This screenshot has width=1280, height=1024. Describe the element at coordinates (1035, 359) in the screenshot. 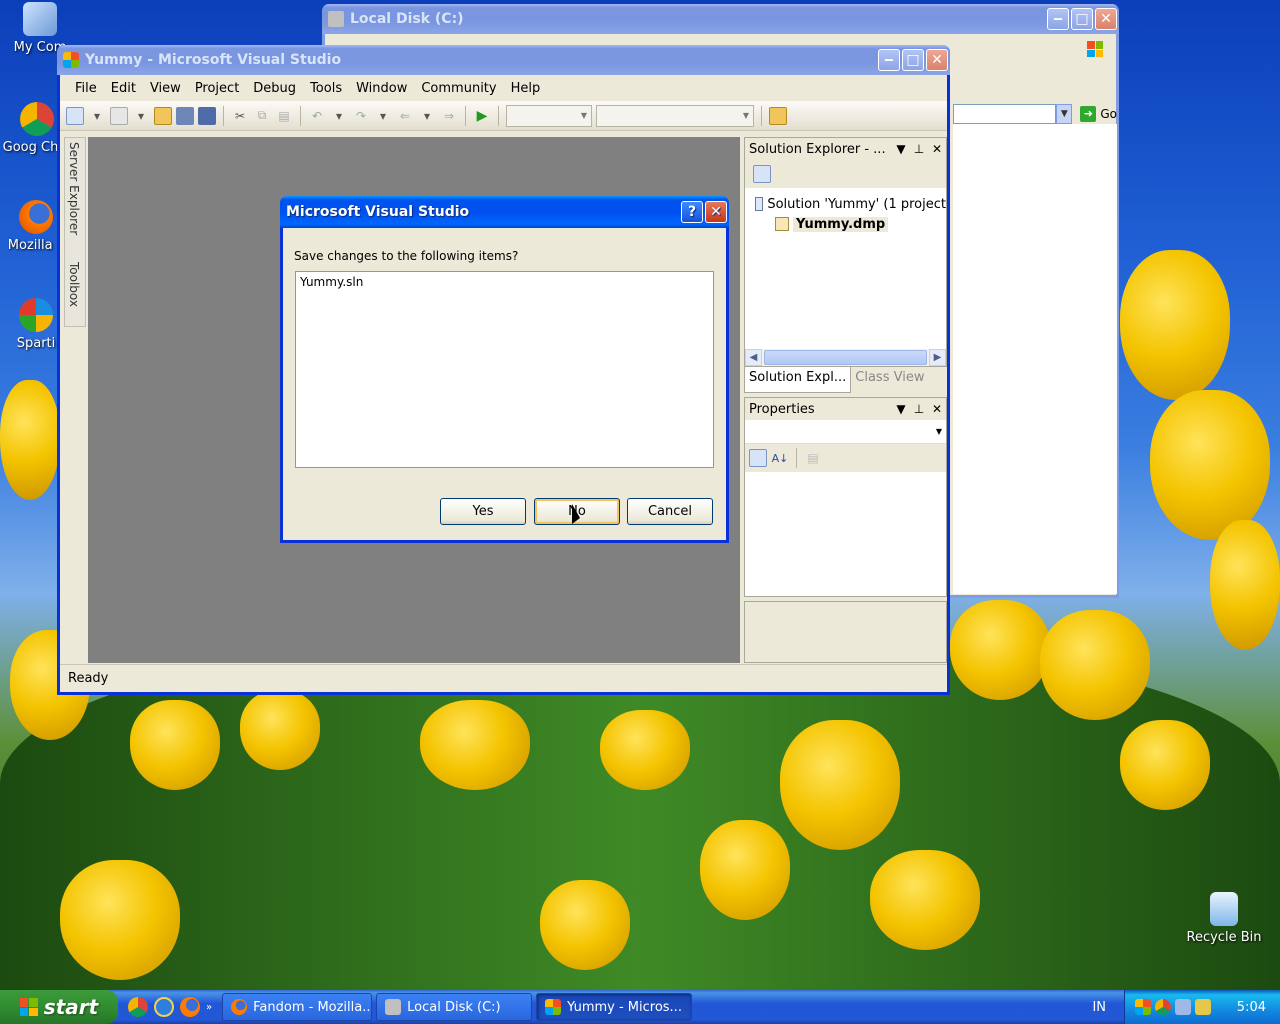

I see `folder-content-area` at that location.